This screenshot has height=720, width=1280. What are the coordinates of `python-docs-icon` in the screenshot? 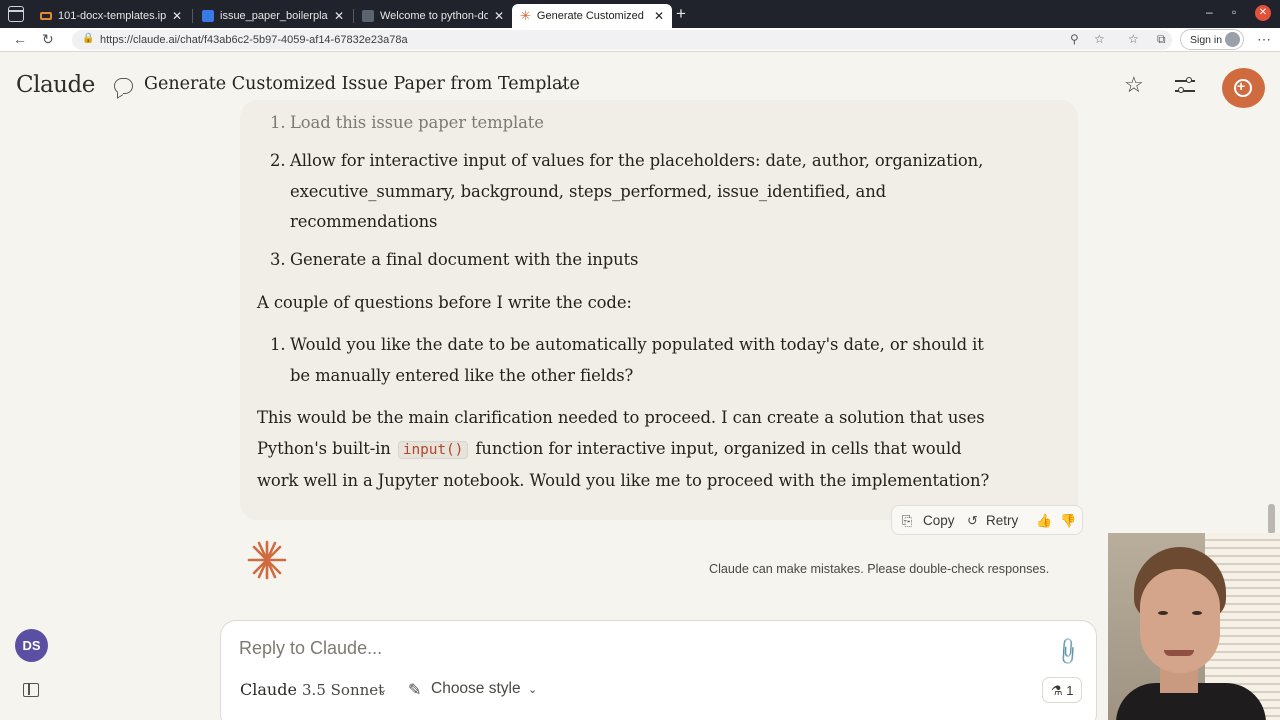 It's located at (368, 16).